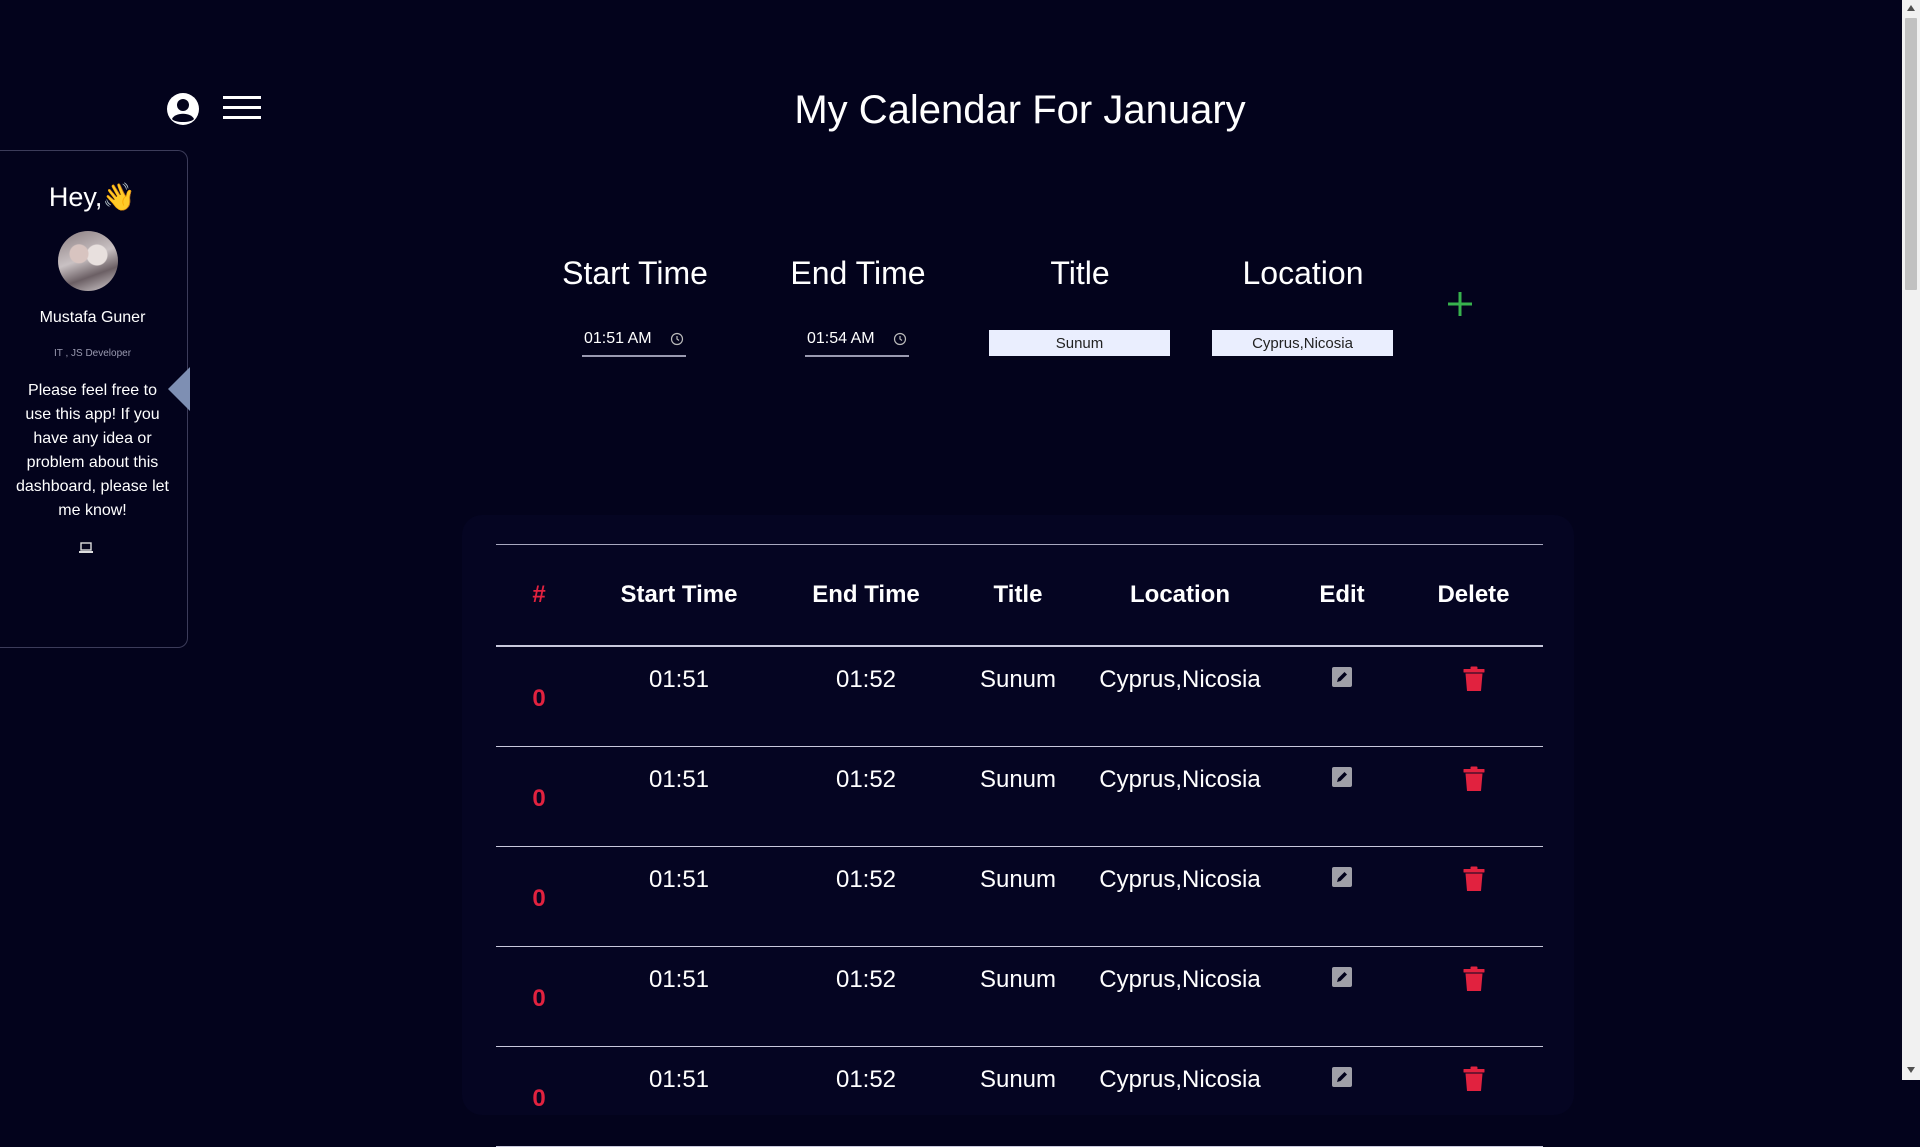 The image size is (1920, 1147). What do you see at coordinates (1911, 1070) in the screenshot?
I see `scroll-down-arrow-icon` at bounding box center [1911, 1070].